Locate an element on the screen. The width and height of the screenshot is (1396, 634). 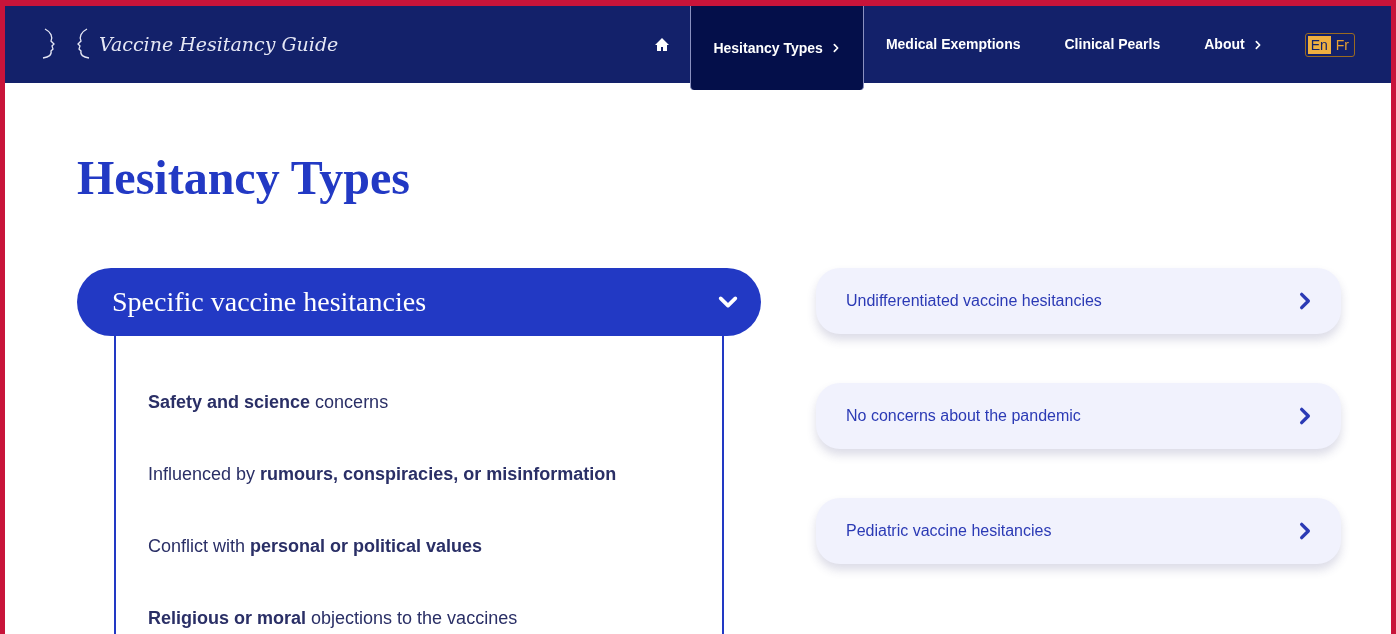
hesitancy-item: Conflict with personal or political values is located at coordinates (316, 546).